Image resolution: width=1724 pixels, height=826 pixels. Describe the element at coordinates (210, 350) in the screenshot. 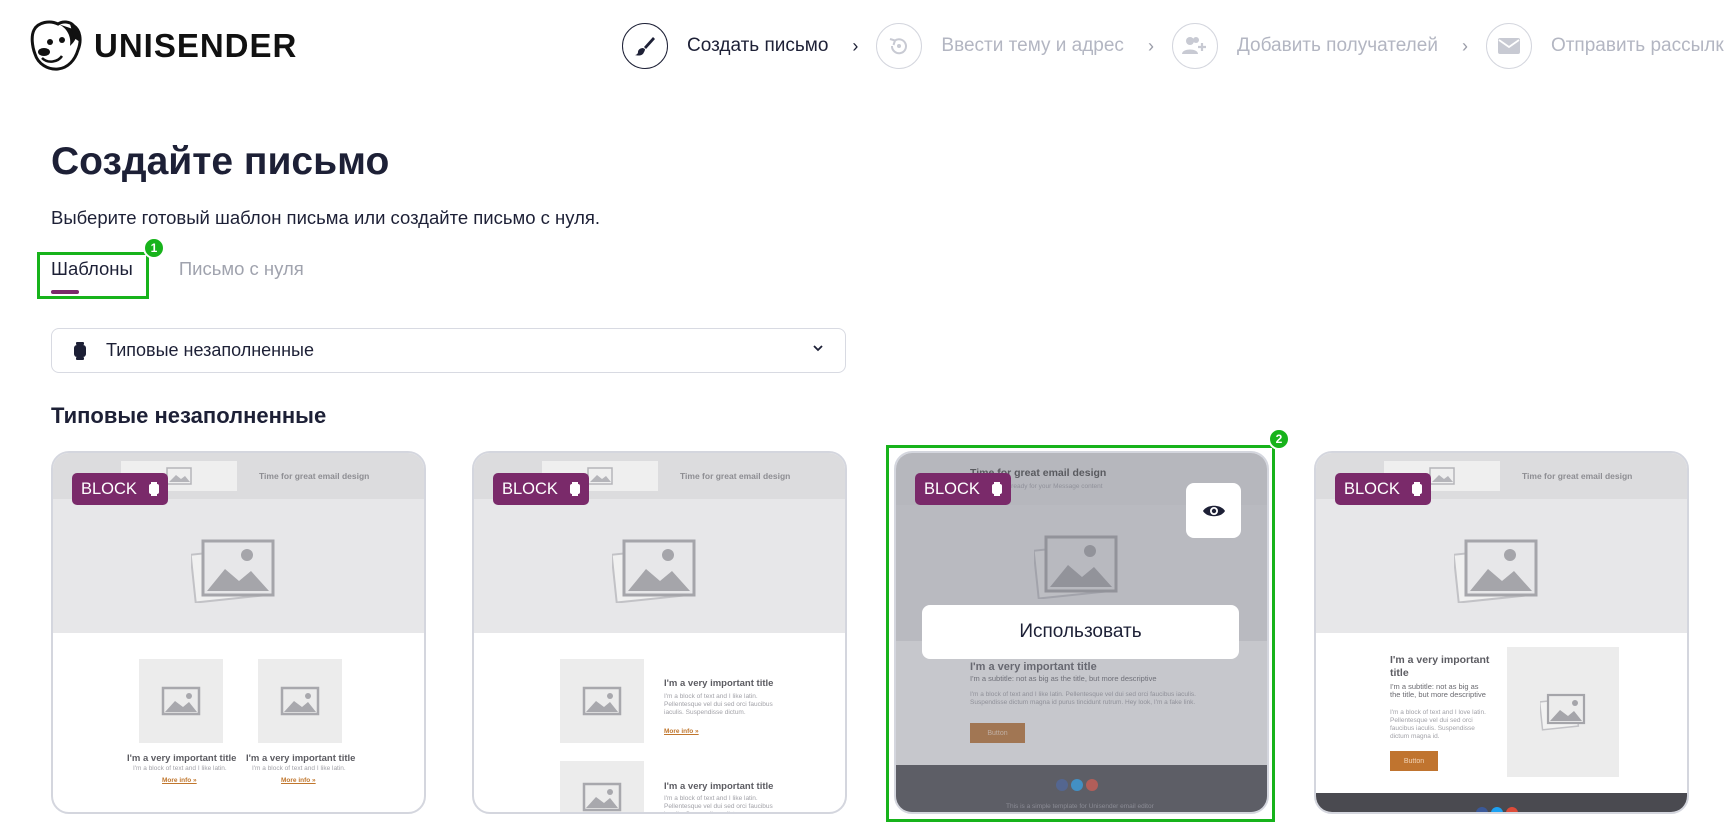

I see `select-value: Типовые незаполненные` at that location.